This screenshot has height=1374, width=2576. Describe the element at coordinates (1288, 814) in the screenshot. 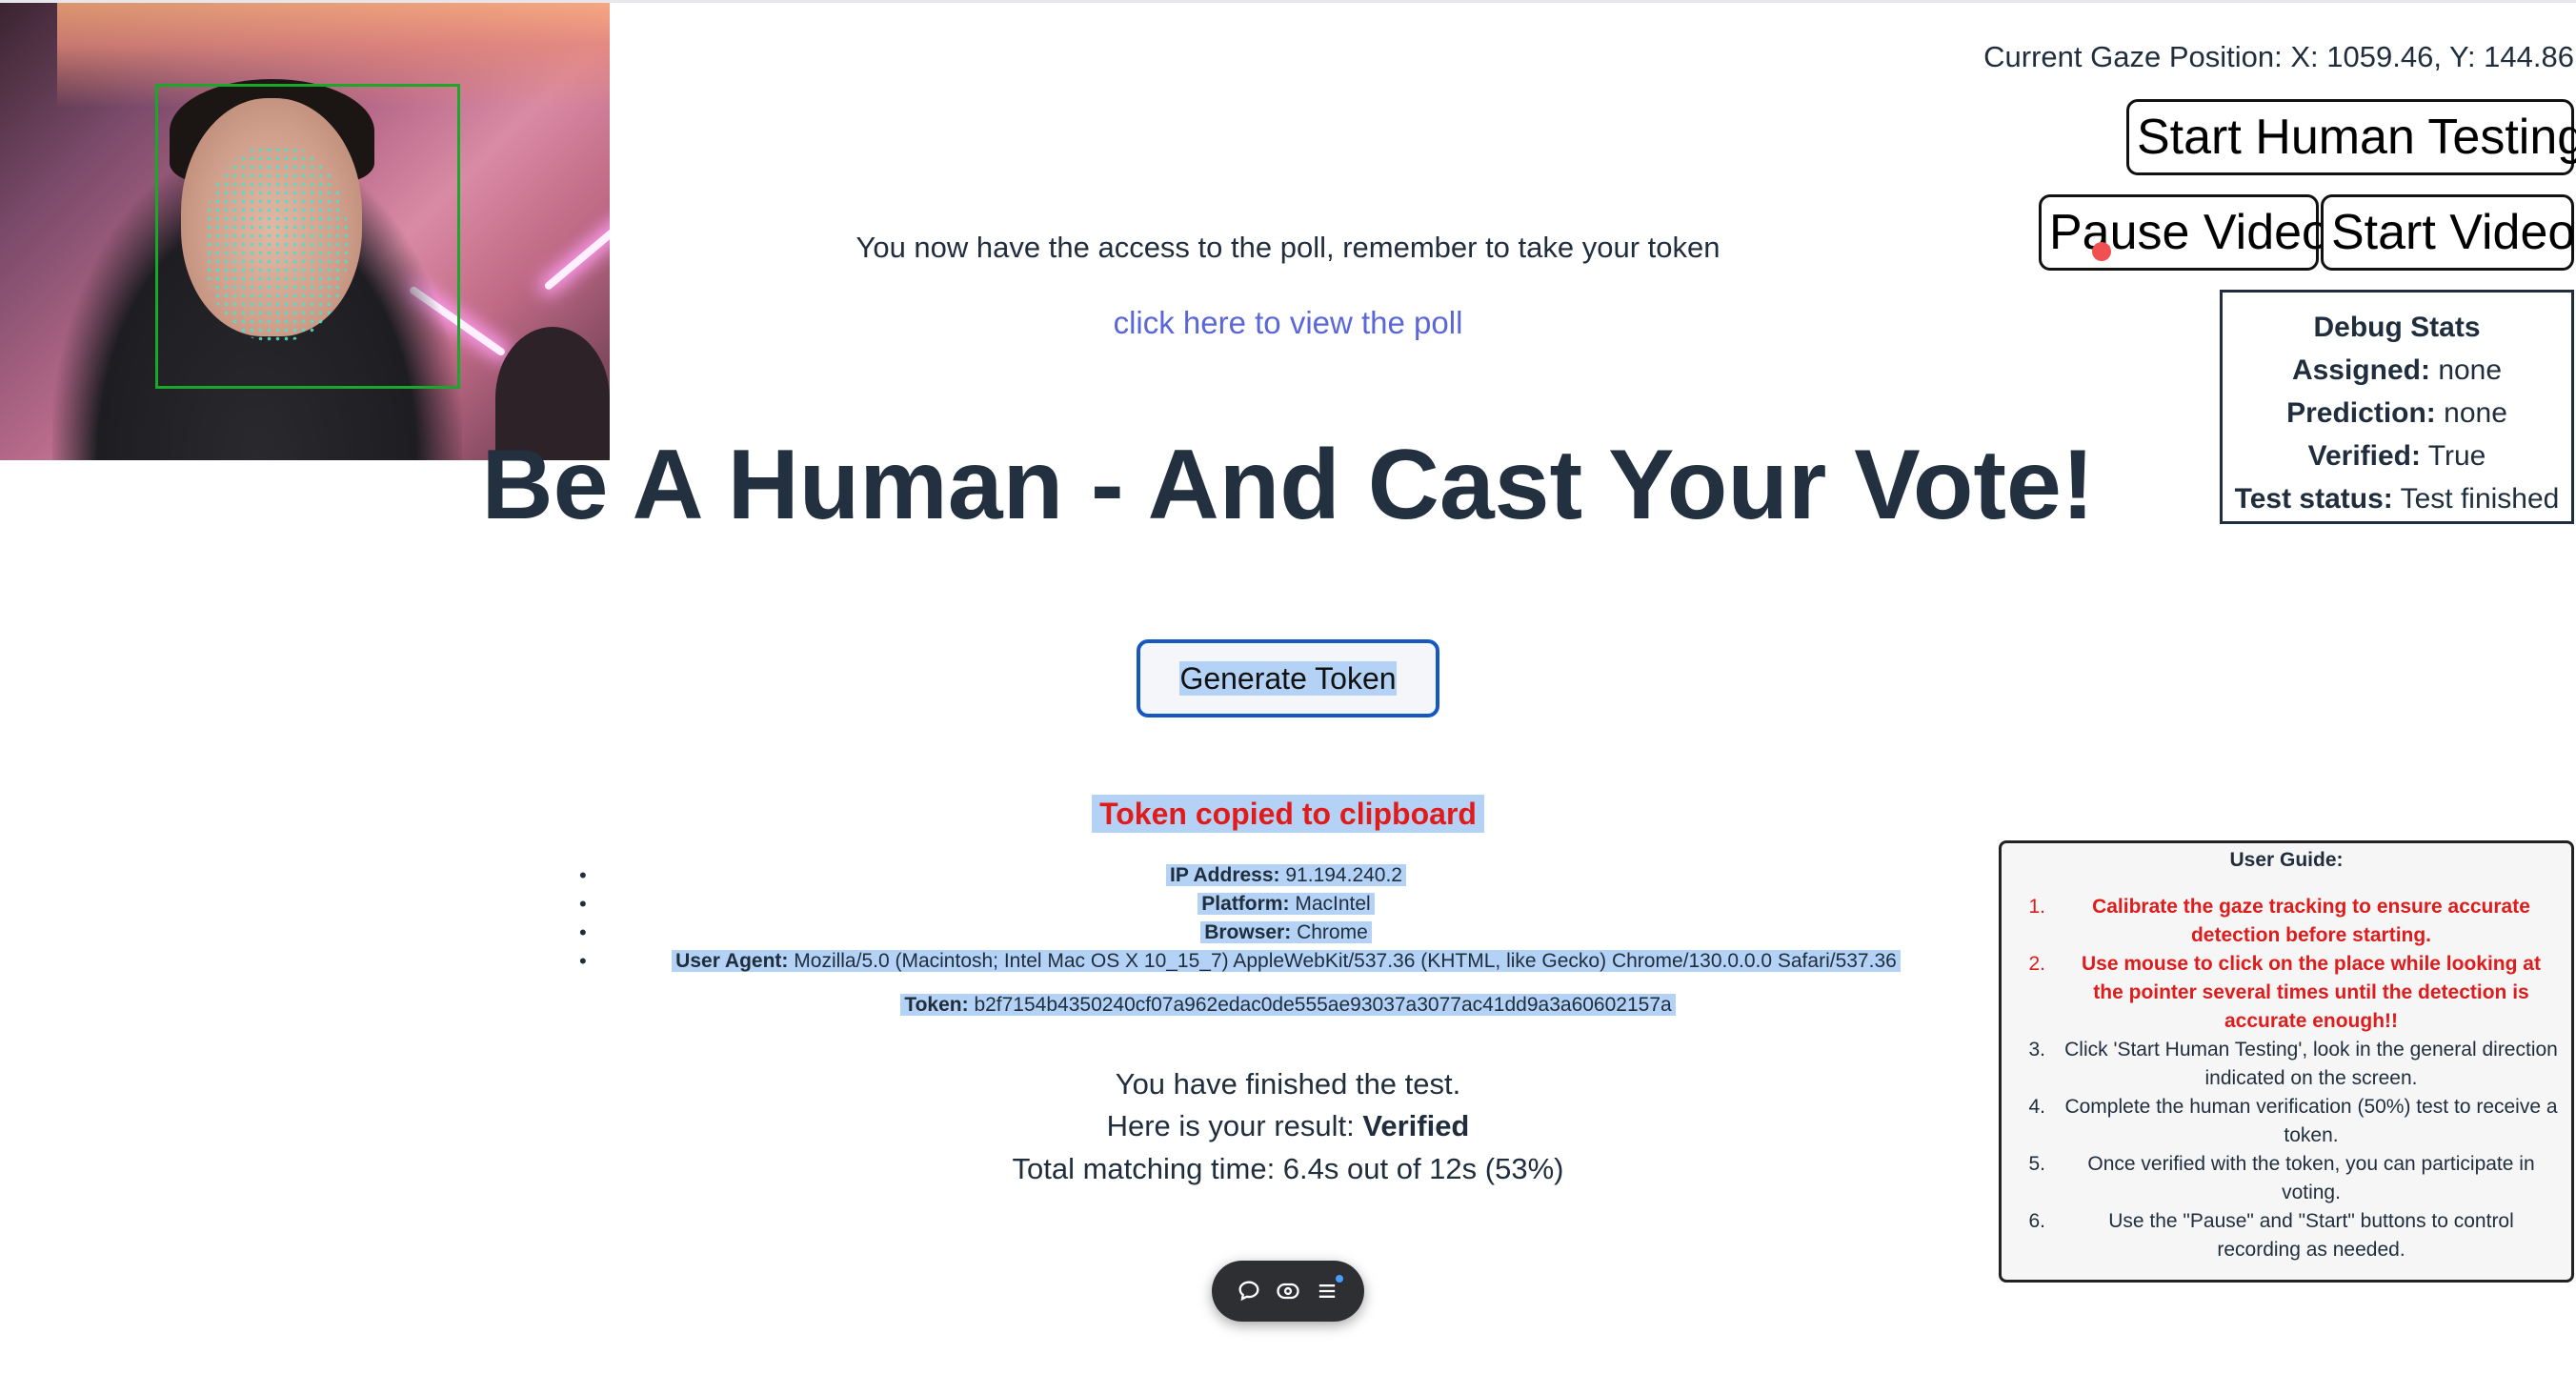

I see `token-copied-message: Token copied to clipboard` at that location.